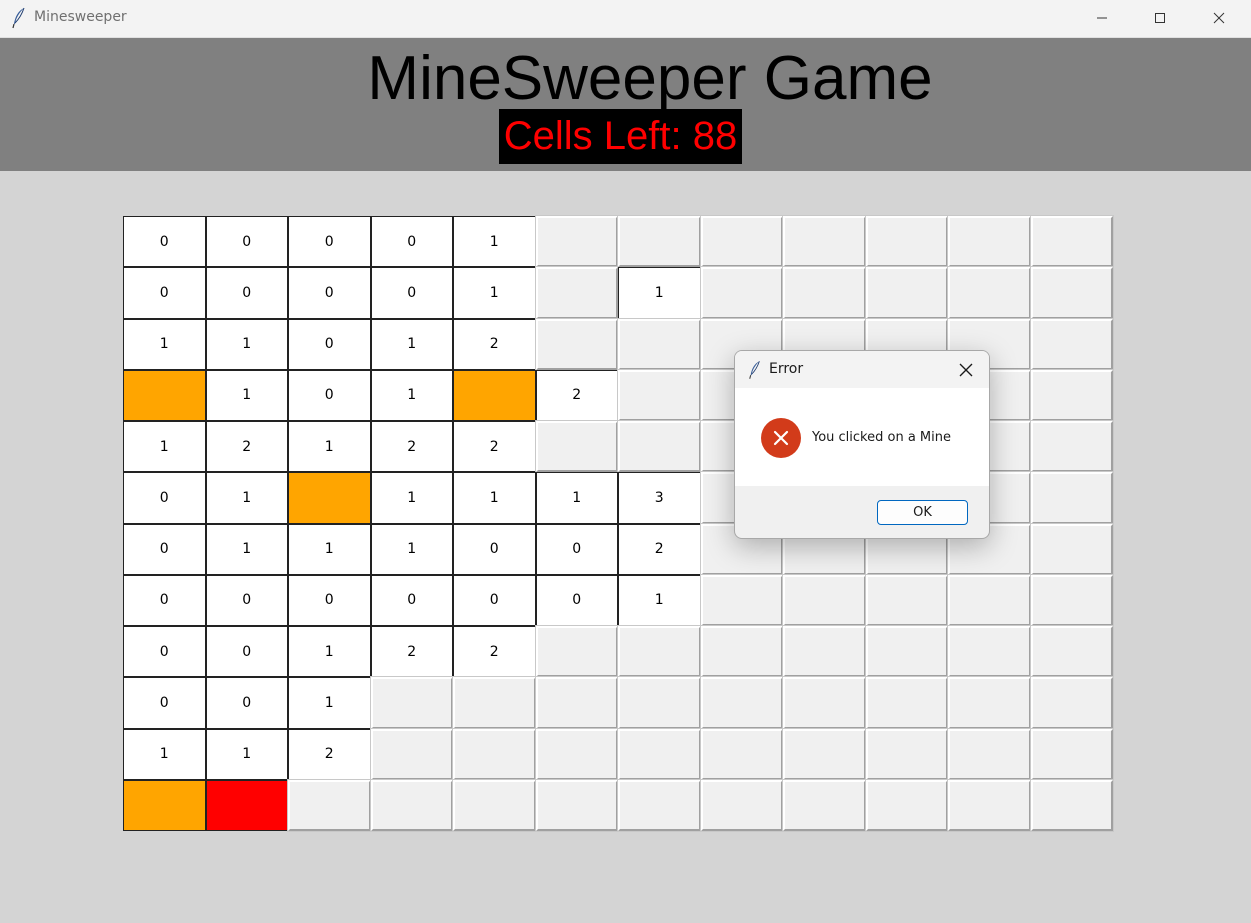  I want to click on maximize-button, so click(1160, 18).